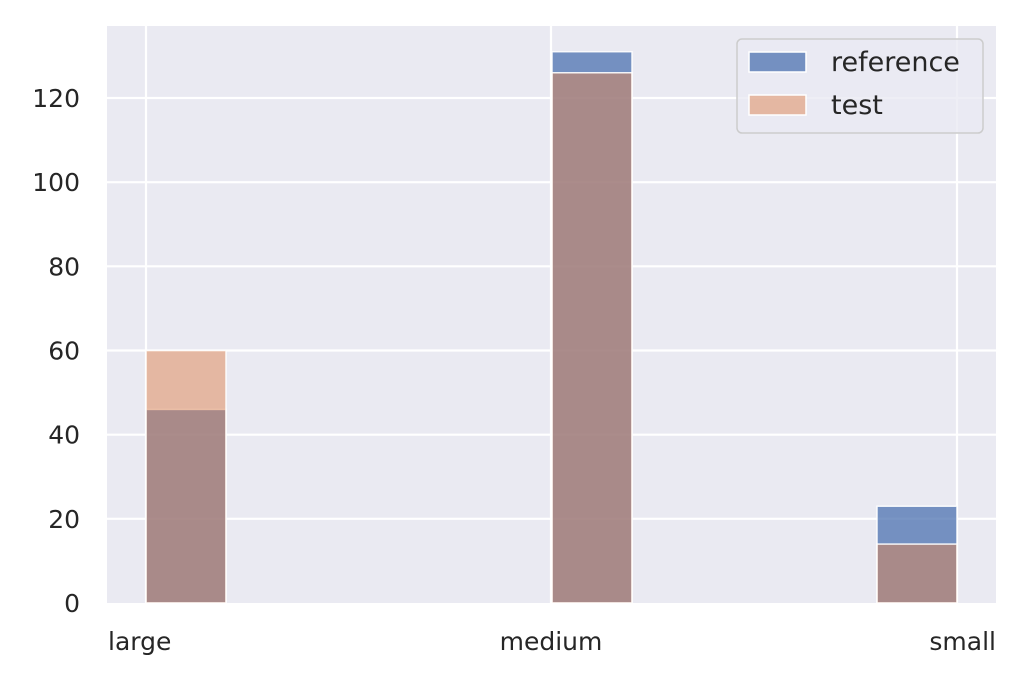  I want to click on y-tick-label-40: 40, so click(64, 435).